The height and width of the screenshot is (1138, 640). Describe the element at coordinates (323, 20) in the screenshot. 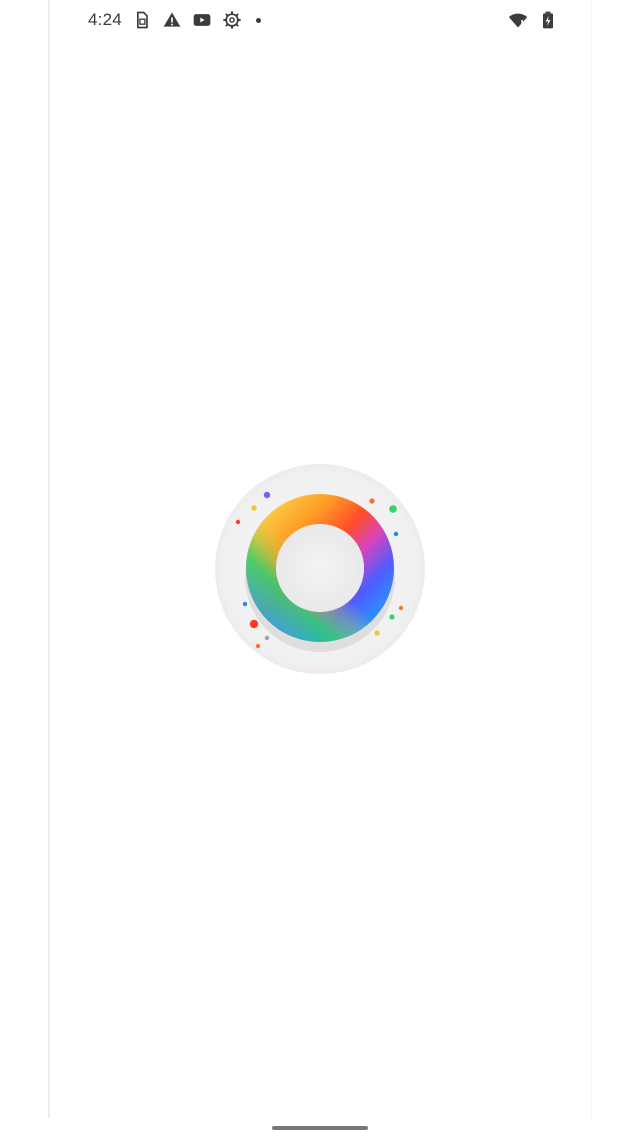

I see `status-bar: 4:24` at that location.